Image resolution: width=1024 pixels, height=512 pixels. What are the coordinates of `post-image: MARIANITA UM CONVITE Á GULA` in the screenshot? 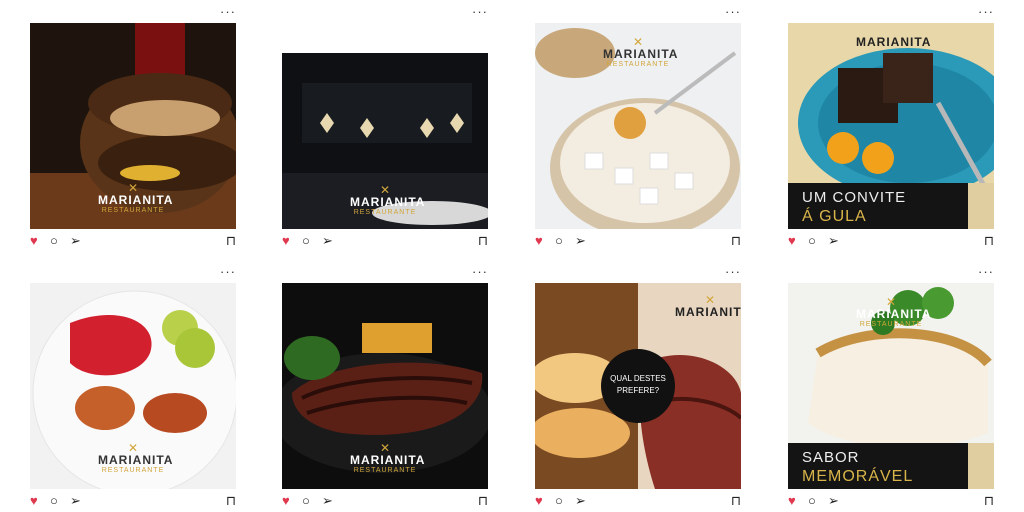 It's located at (891, 126).